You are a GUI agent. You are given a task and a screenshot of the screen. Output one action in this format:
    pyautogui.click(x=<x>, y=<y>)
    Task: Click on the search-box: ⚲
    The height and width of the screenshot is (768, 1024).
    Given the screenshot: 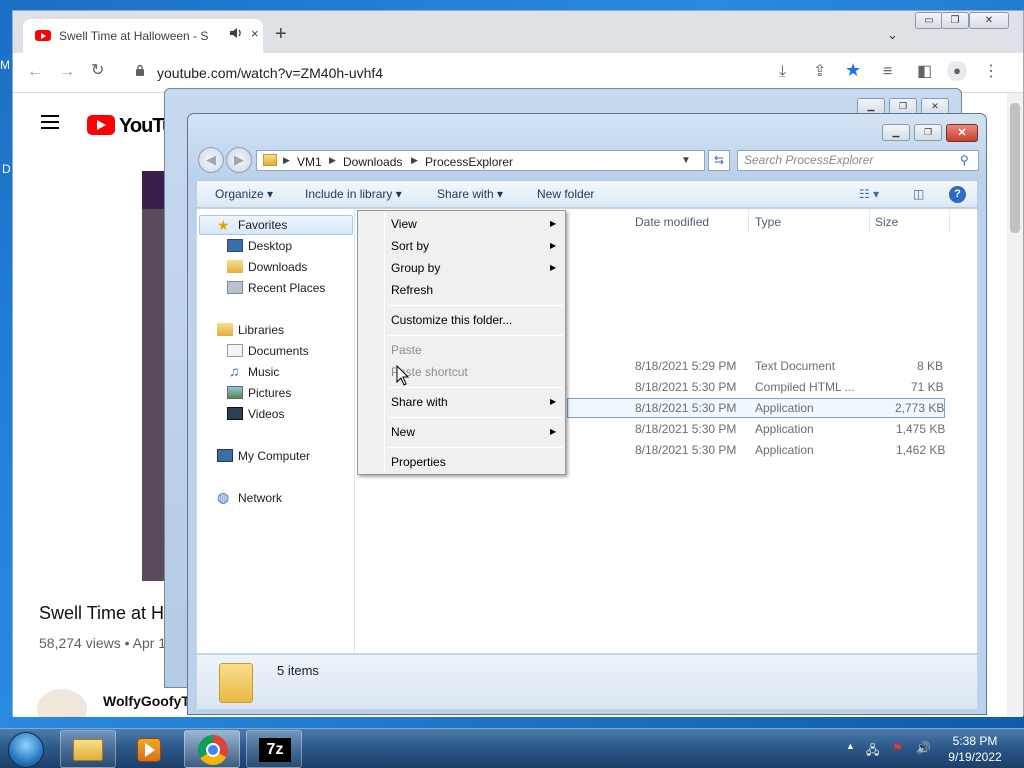 What is the action you would take?
    pyautogui.click(x=858, y=160)
    